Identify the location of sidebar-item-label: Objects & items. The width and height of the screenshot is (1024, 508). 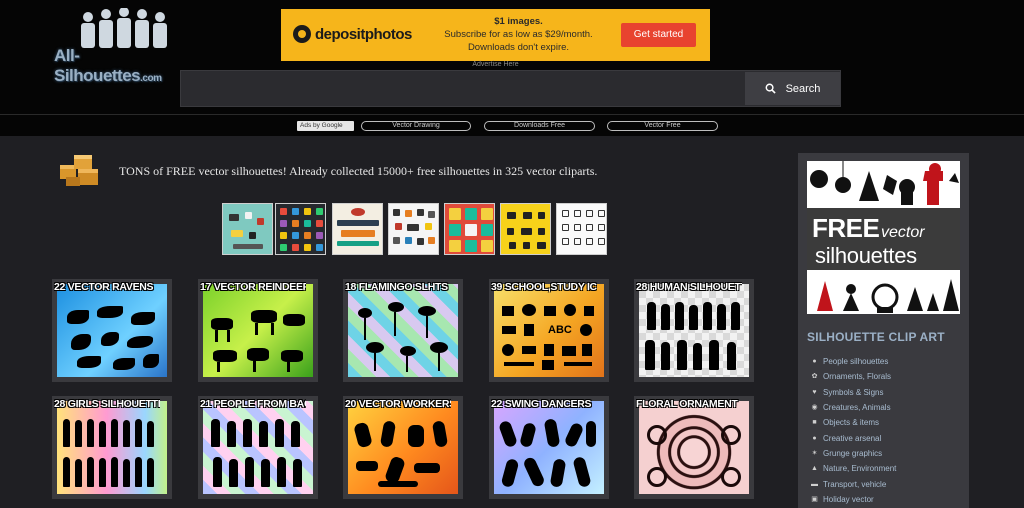
(851, 423).